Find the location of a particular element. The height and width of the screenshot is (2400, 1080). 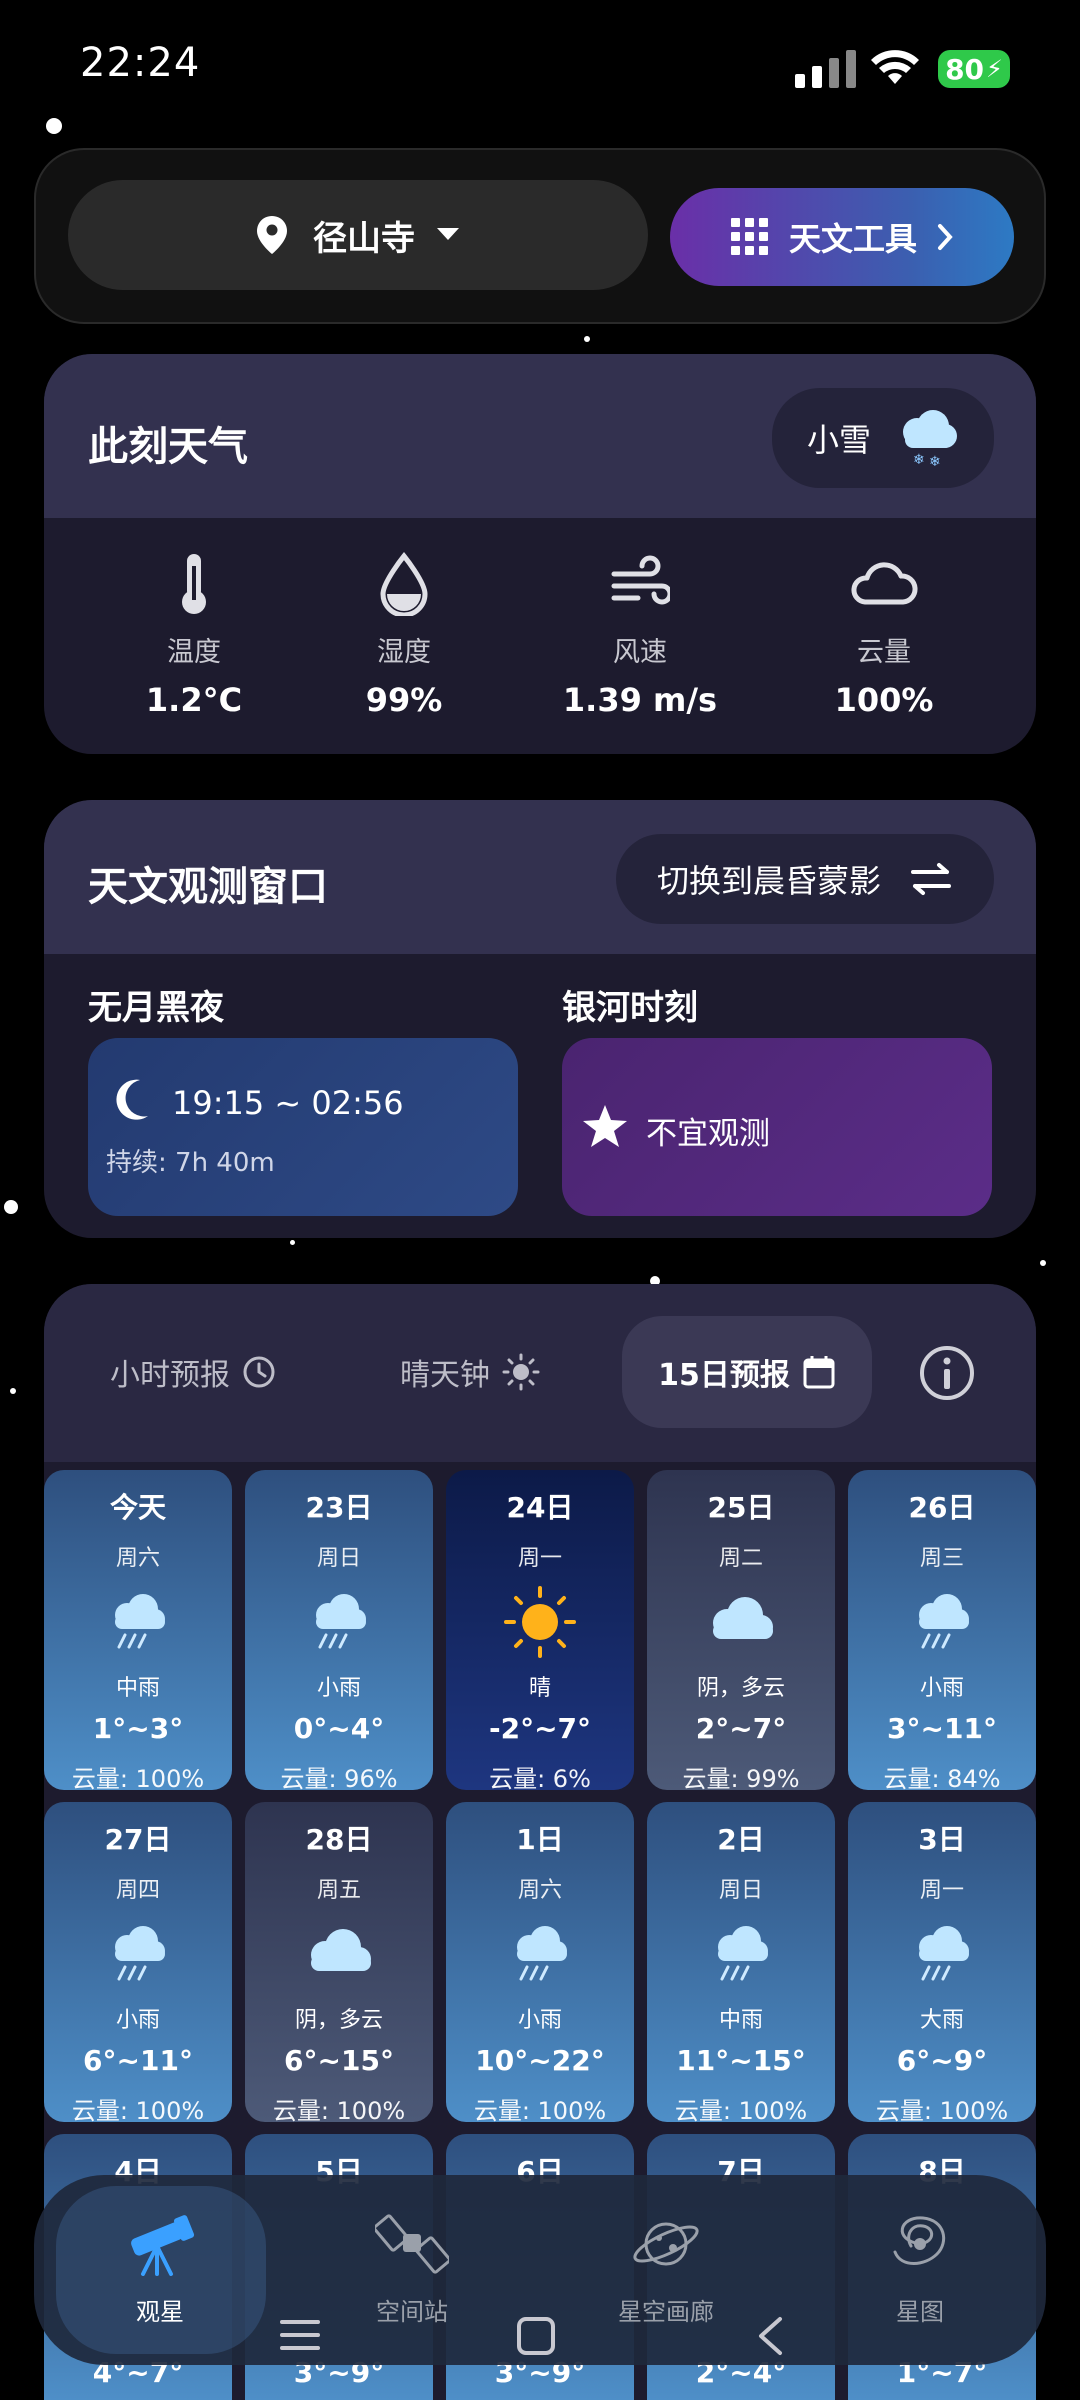

forecast-tabs: 小时预报 晴天钟 15日预报 is located at coordinates (540, 1373).